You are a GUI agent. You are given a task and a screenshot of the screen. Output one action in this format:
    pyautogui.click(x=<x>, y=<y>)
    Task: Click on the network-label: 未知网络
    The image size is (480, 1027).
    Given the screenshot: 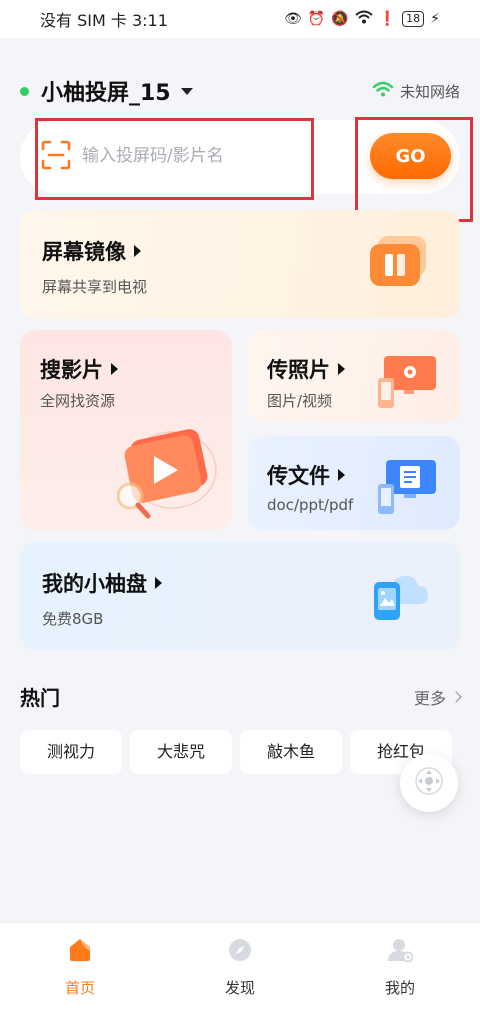 What is the action you would take?
    pyautogui.click(x=429, y=91)
    